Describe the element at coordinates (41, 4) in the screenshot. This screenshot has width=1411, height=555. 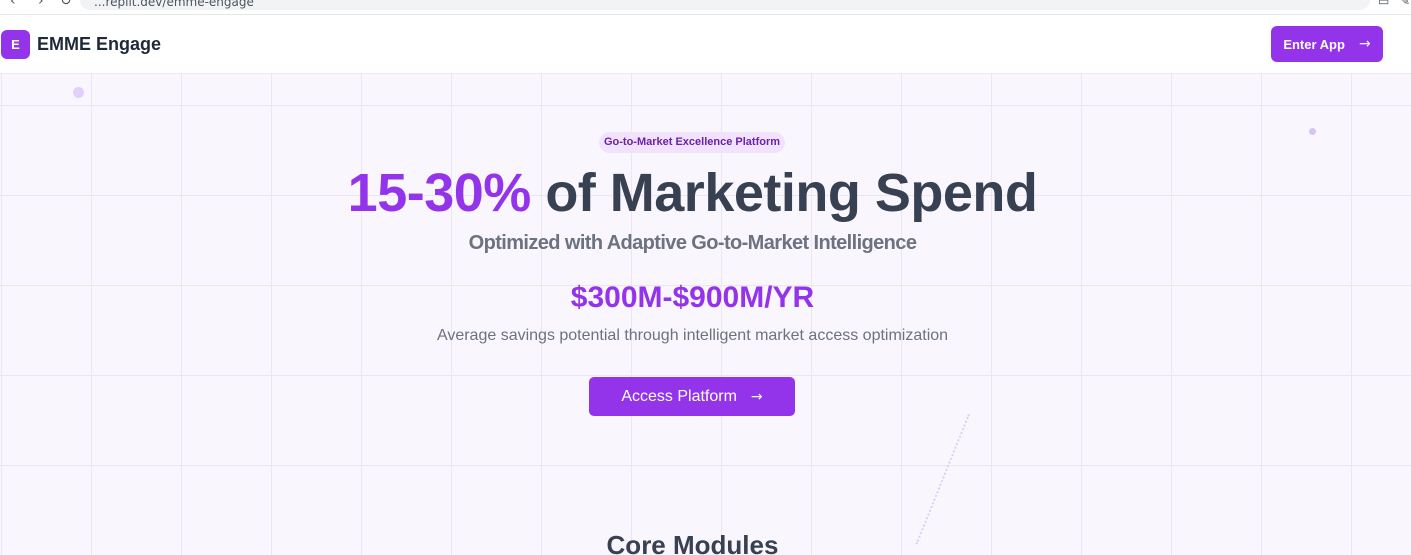
I see `forward-icon: ›` at that location.